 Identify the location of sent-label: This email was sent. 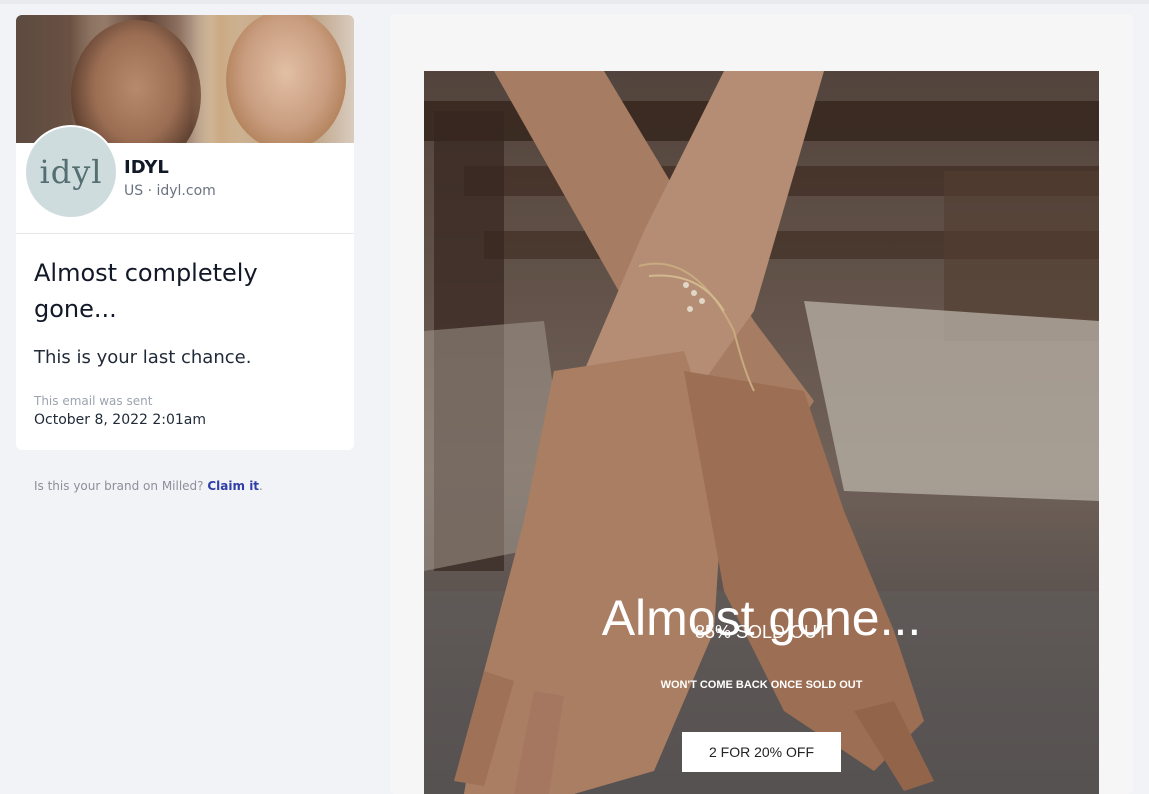
(93, 401).